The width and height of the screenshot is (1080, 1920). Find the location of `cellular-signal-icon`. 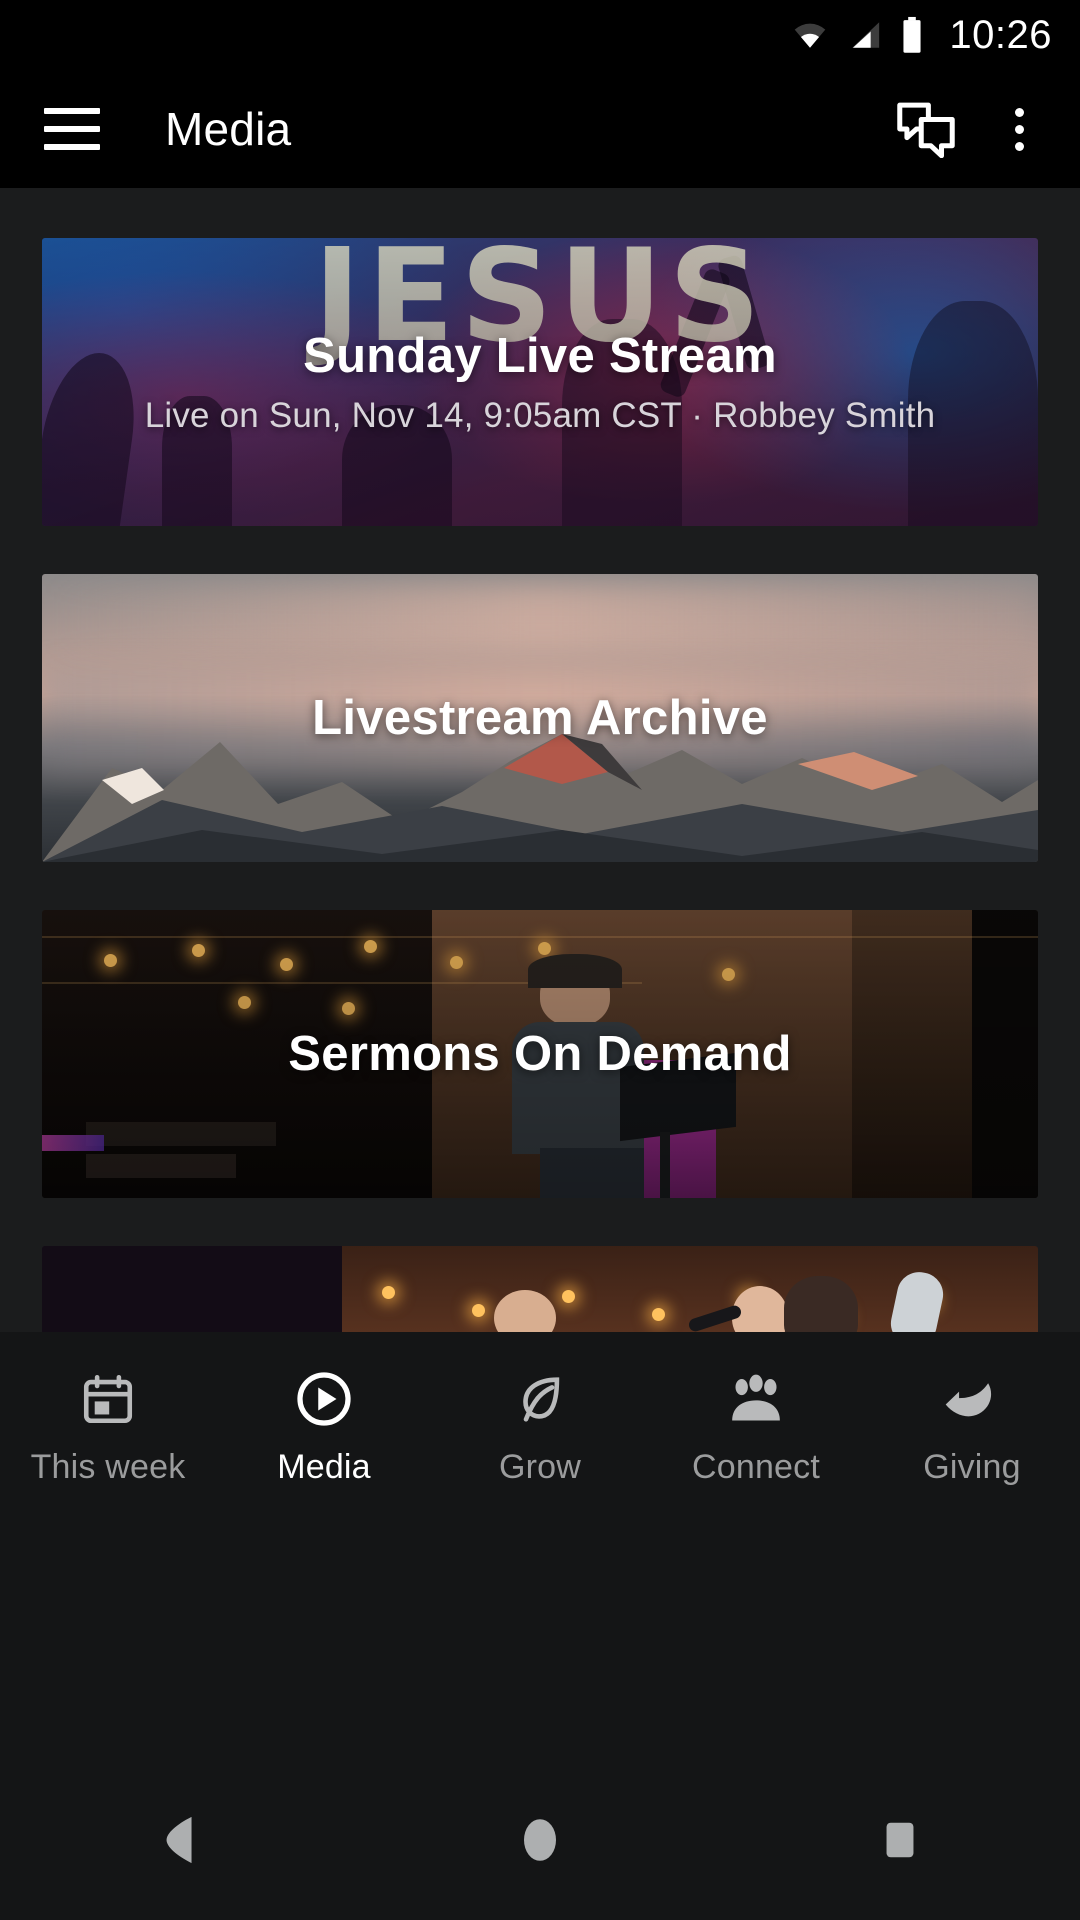

cellular-signal-icon is located at coordinates (865, 35).